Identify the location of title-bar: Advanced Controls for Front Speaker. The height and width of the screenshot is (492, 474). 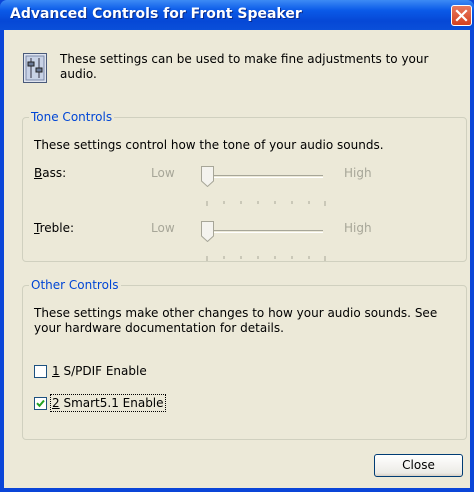
(237, 15).